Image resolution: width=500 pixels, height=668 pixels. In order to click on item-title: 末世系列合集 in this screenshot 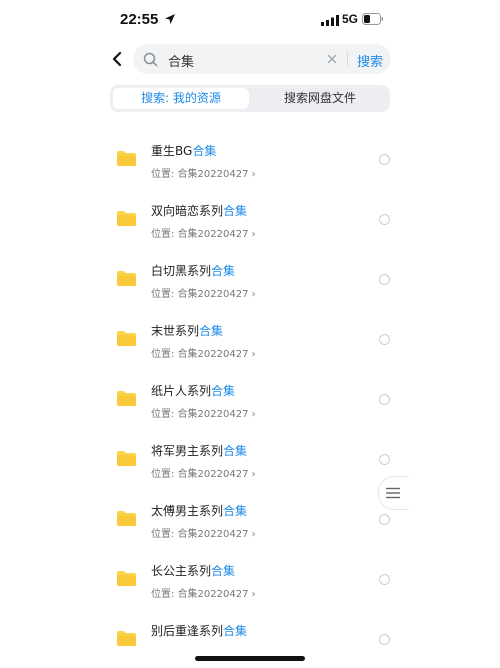, I will do `click(187, 330)`.